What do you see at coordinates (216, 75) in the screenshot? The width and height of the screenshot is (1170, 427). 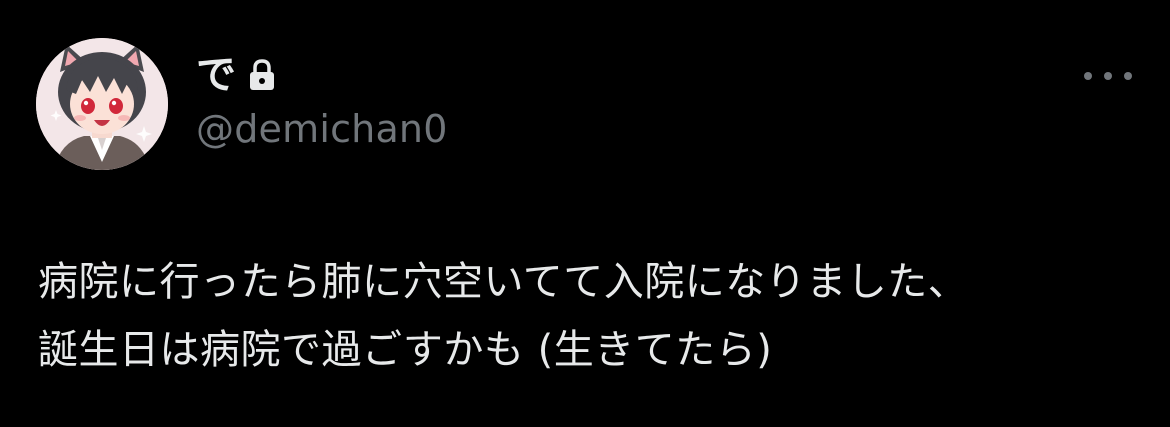 I see `display-name: で` at bounding box center [216, 75].